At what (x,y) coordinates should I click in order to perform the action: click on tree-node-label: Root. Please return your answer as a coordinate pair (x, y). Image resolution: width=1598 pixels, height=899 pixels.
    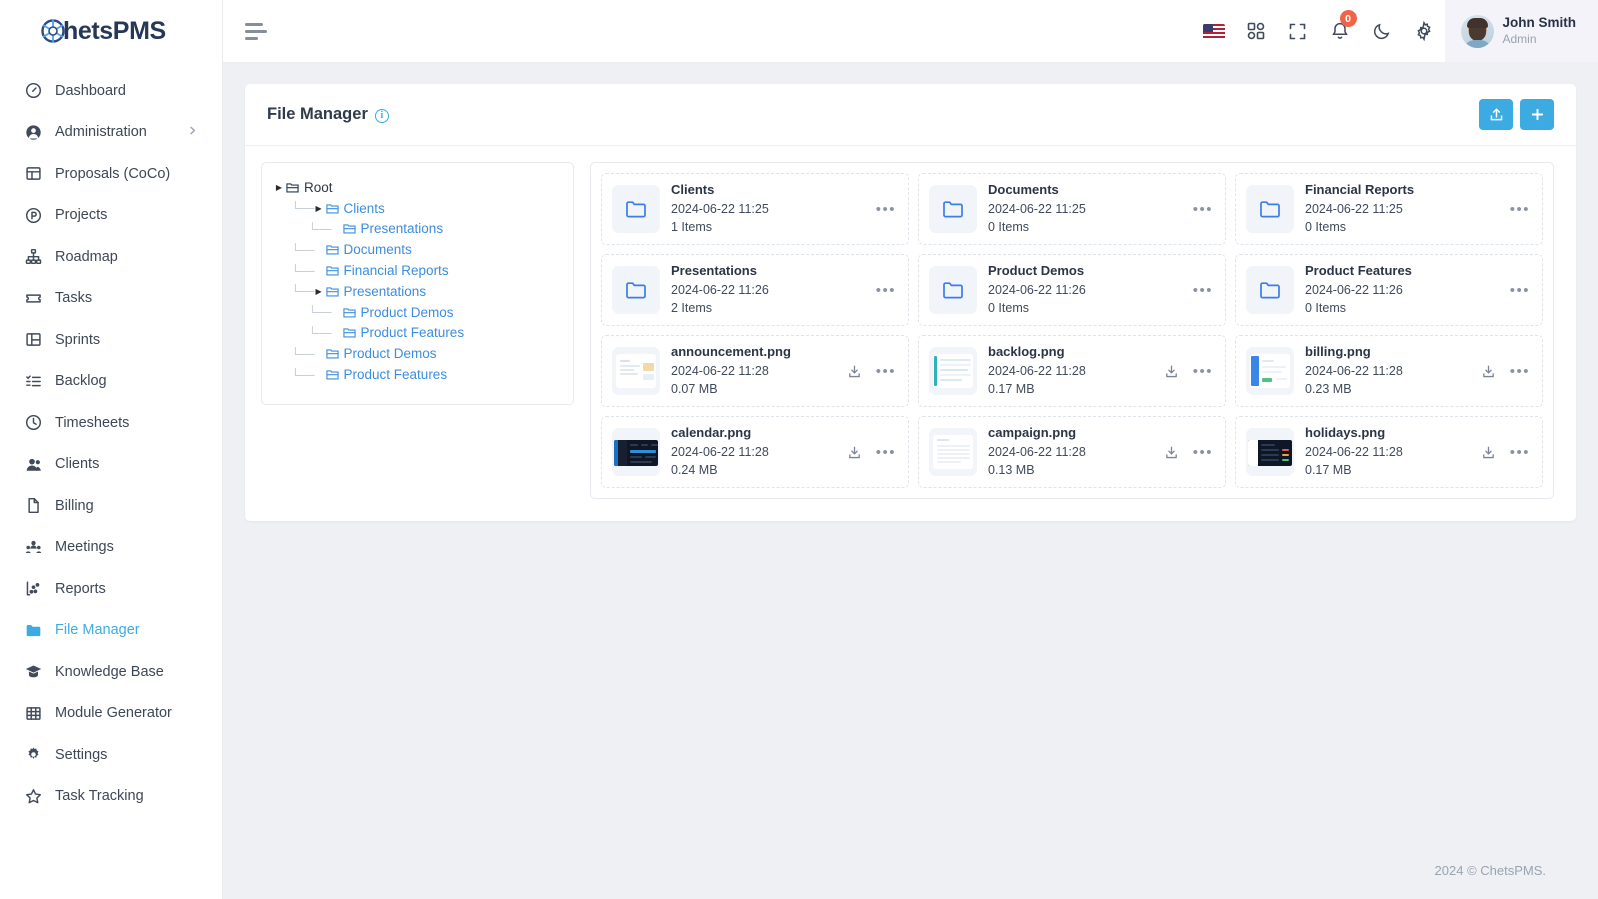
    Looking at the image, I should click on (318, 187).